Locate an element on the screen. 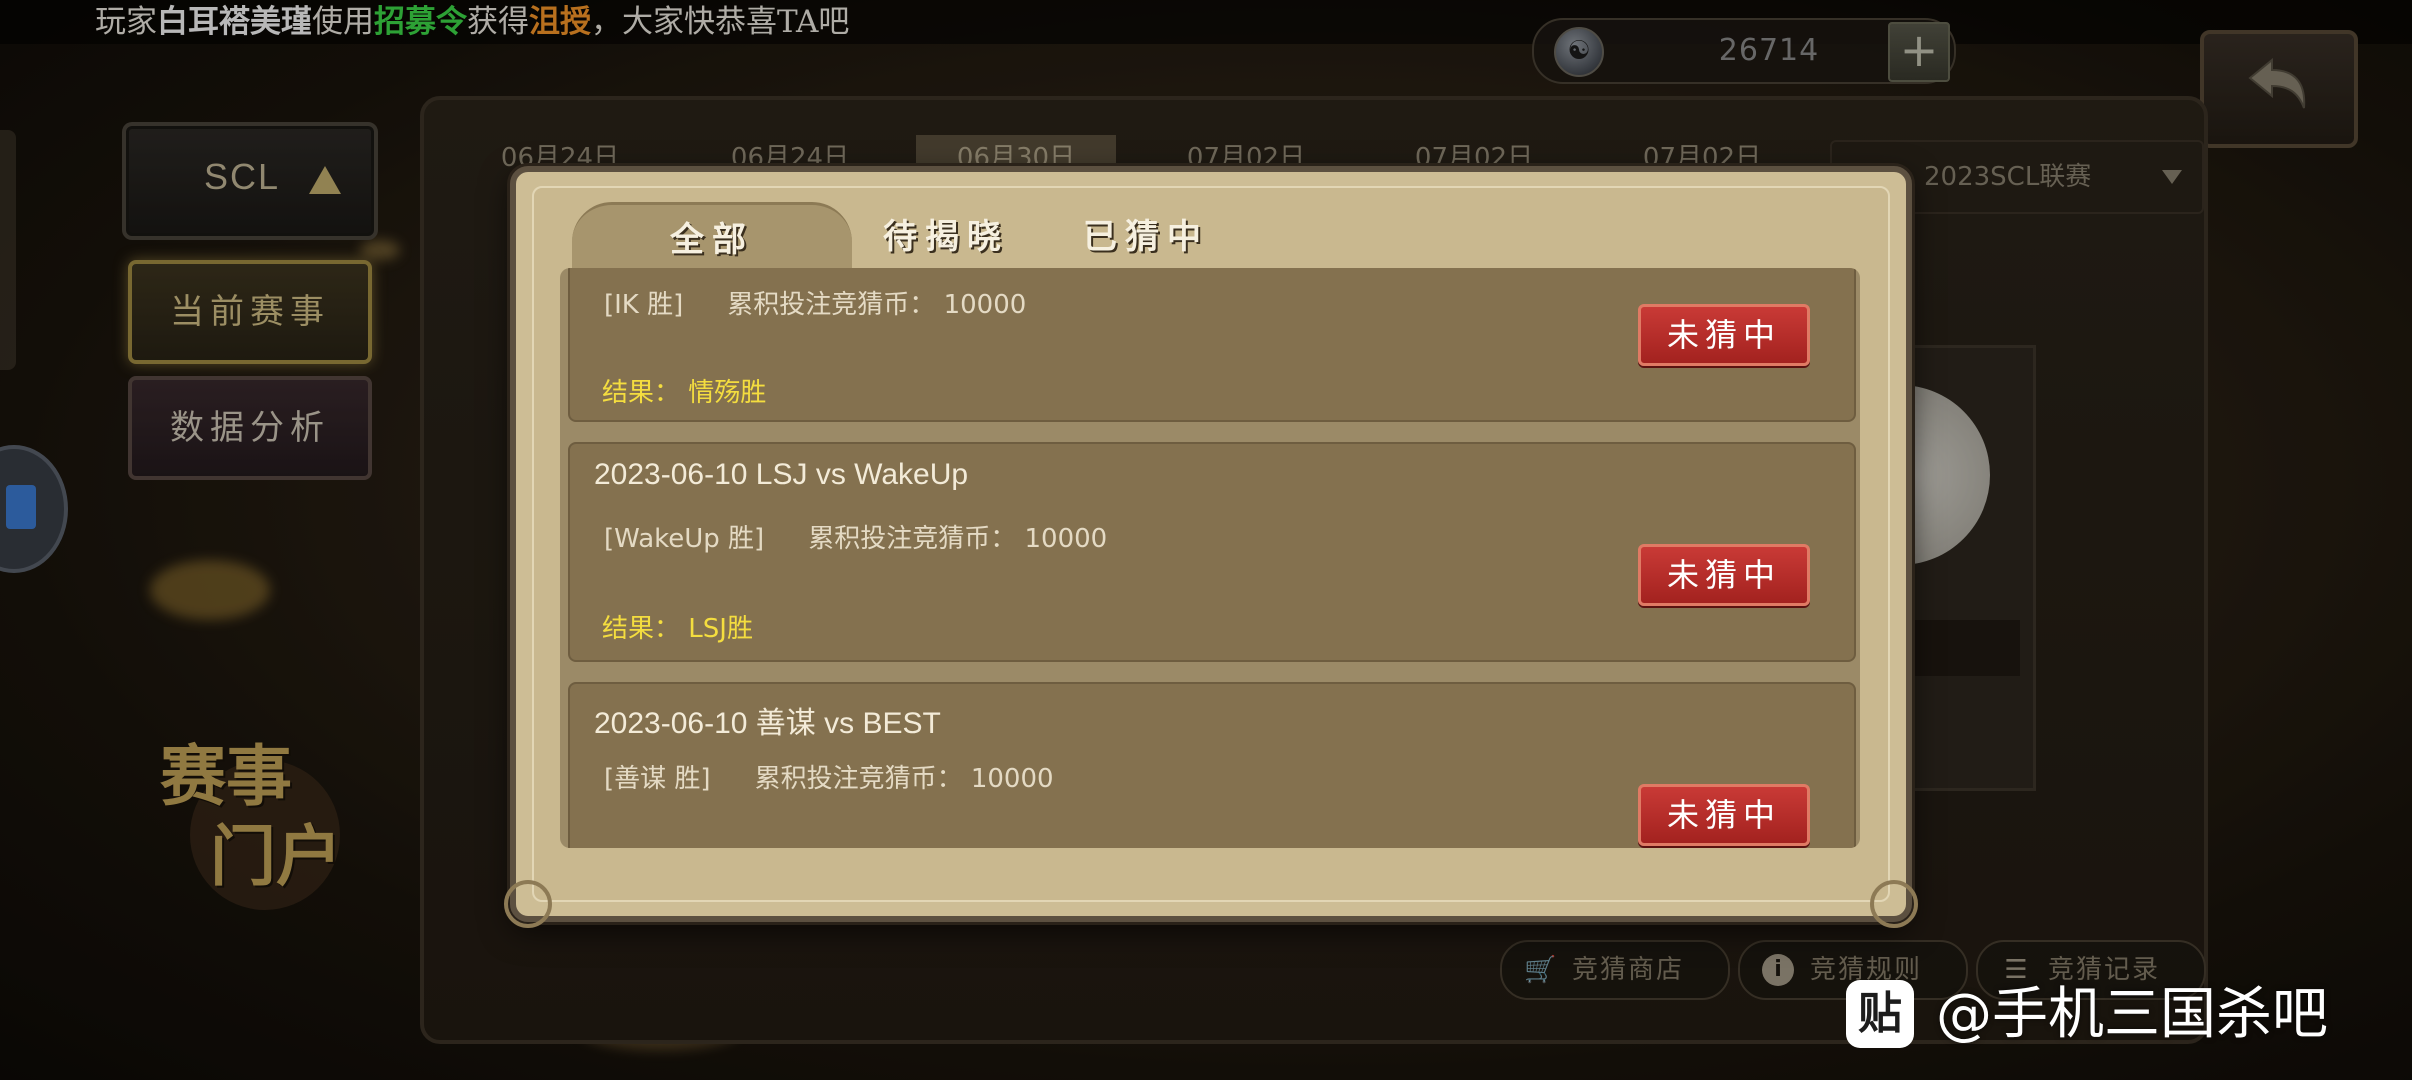 Image resolution: width=2412 pixels, height=1080 pixels. match-title: 2023-06-10 LSJ vs WakeUp is located at coordinates (781, 474).